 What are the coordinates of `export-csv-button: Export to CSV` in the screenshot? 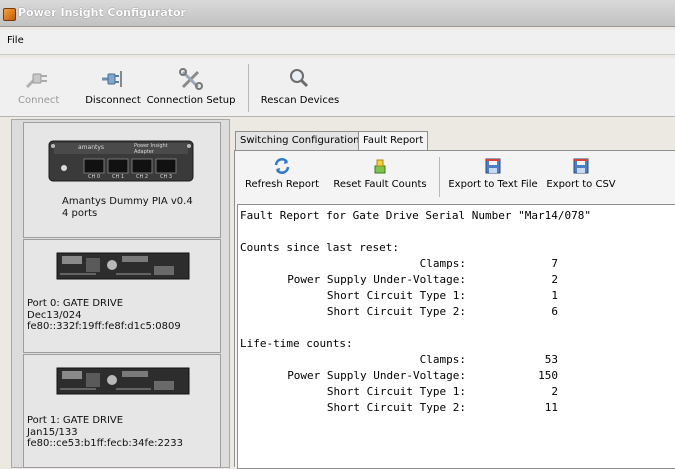 It's located at (581, 172).